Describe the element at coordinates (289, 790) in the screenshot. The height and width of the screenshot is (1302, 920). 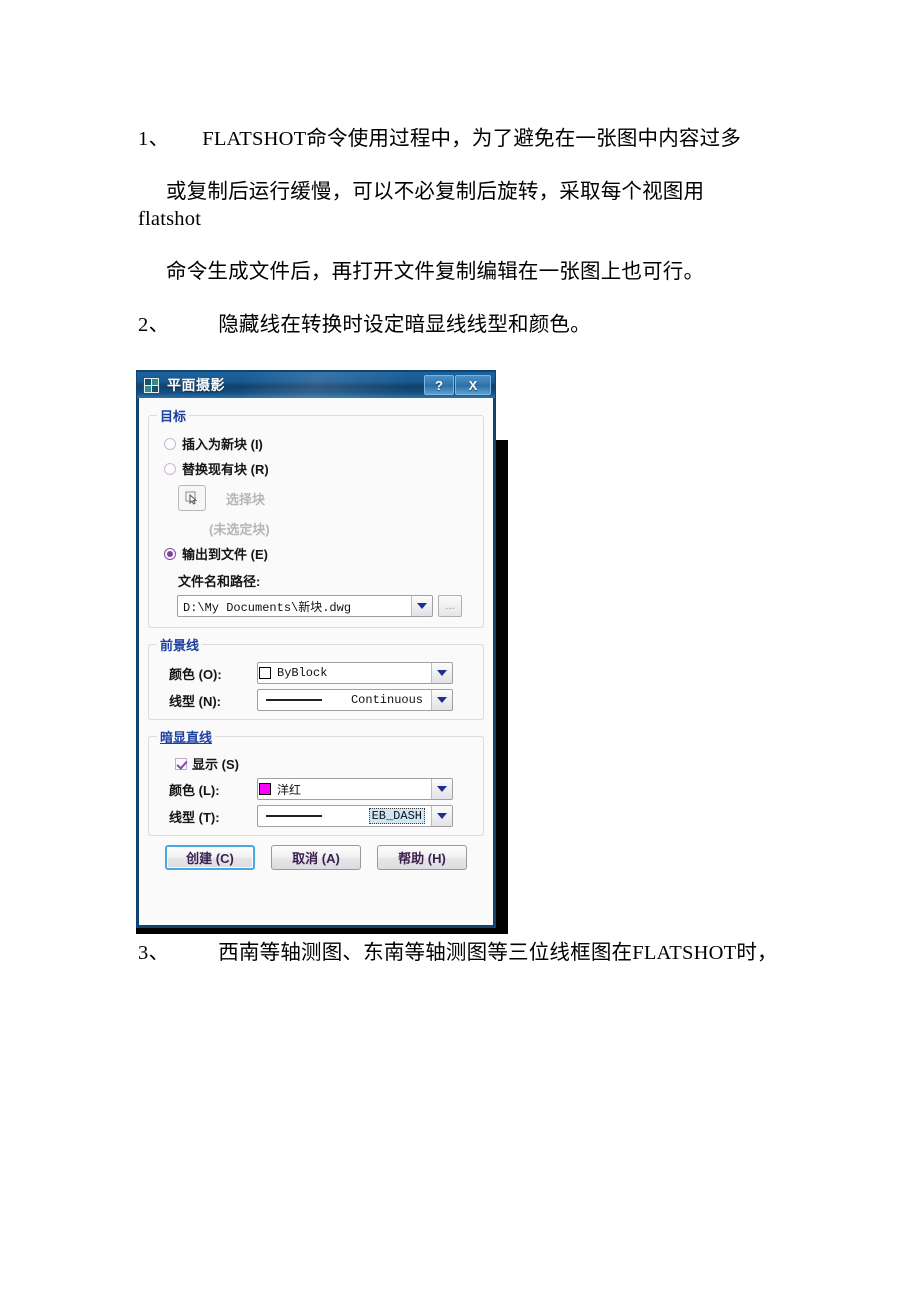
I see `obscured-color-value: 洋红` at that location.